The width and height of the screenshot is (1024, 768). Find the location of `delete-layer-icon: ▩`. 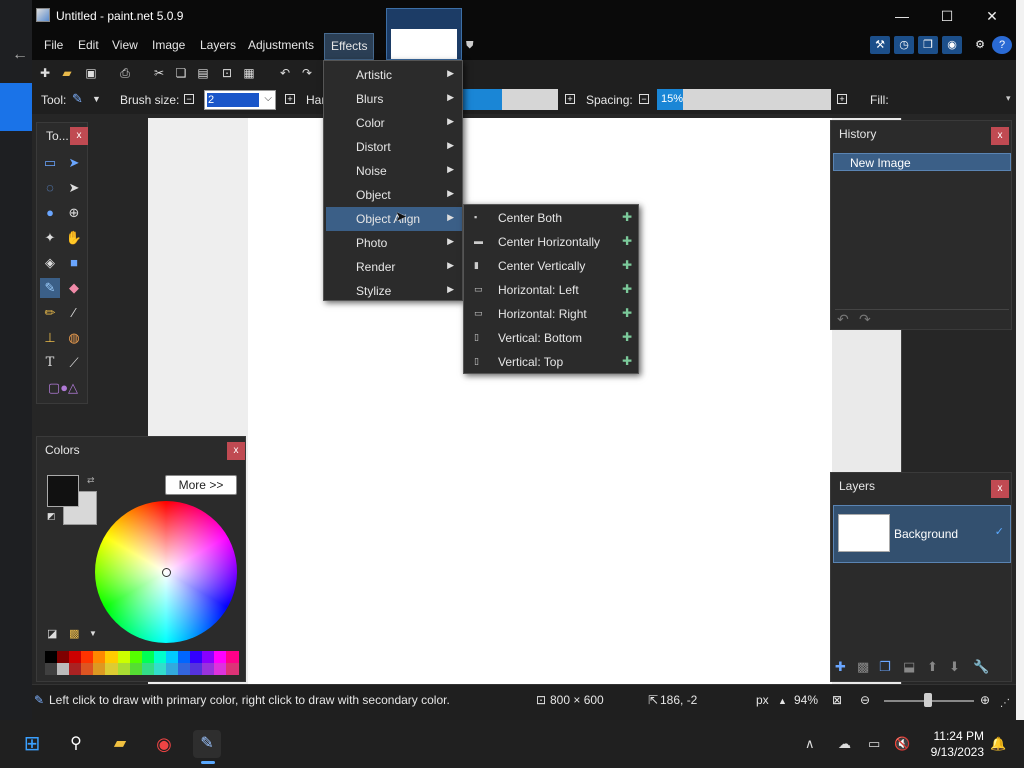

delete-layer-icon: ▩ is located at coordinates (863, 667).